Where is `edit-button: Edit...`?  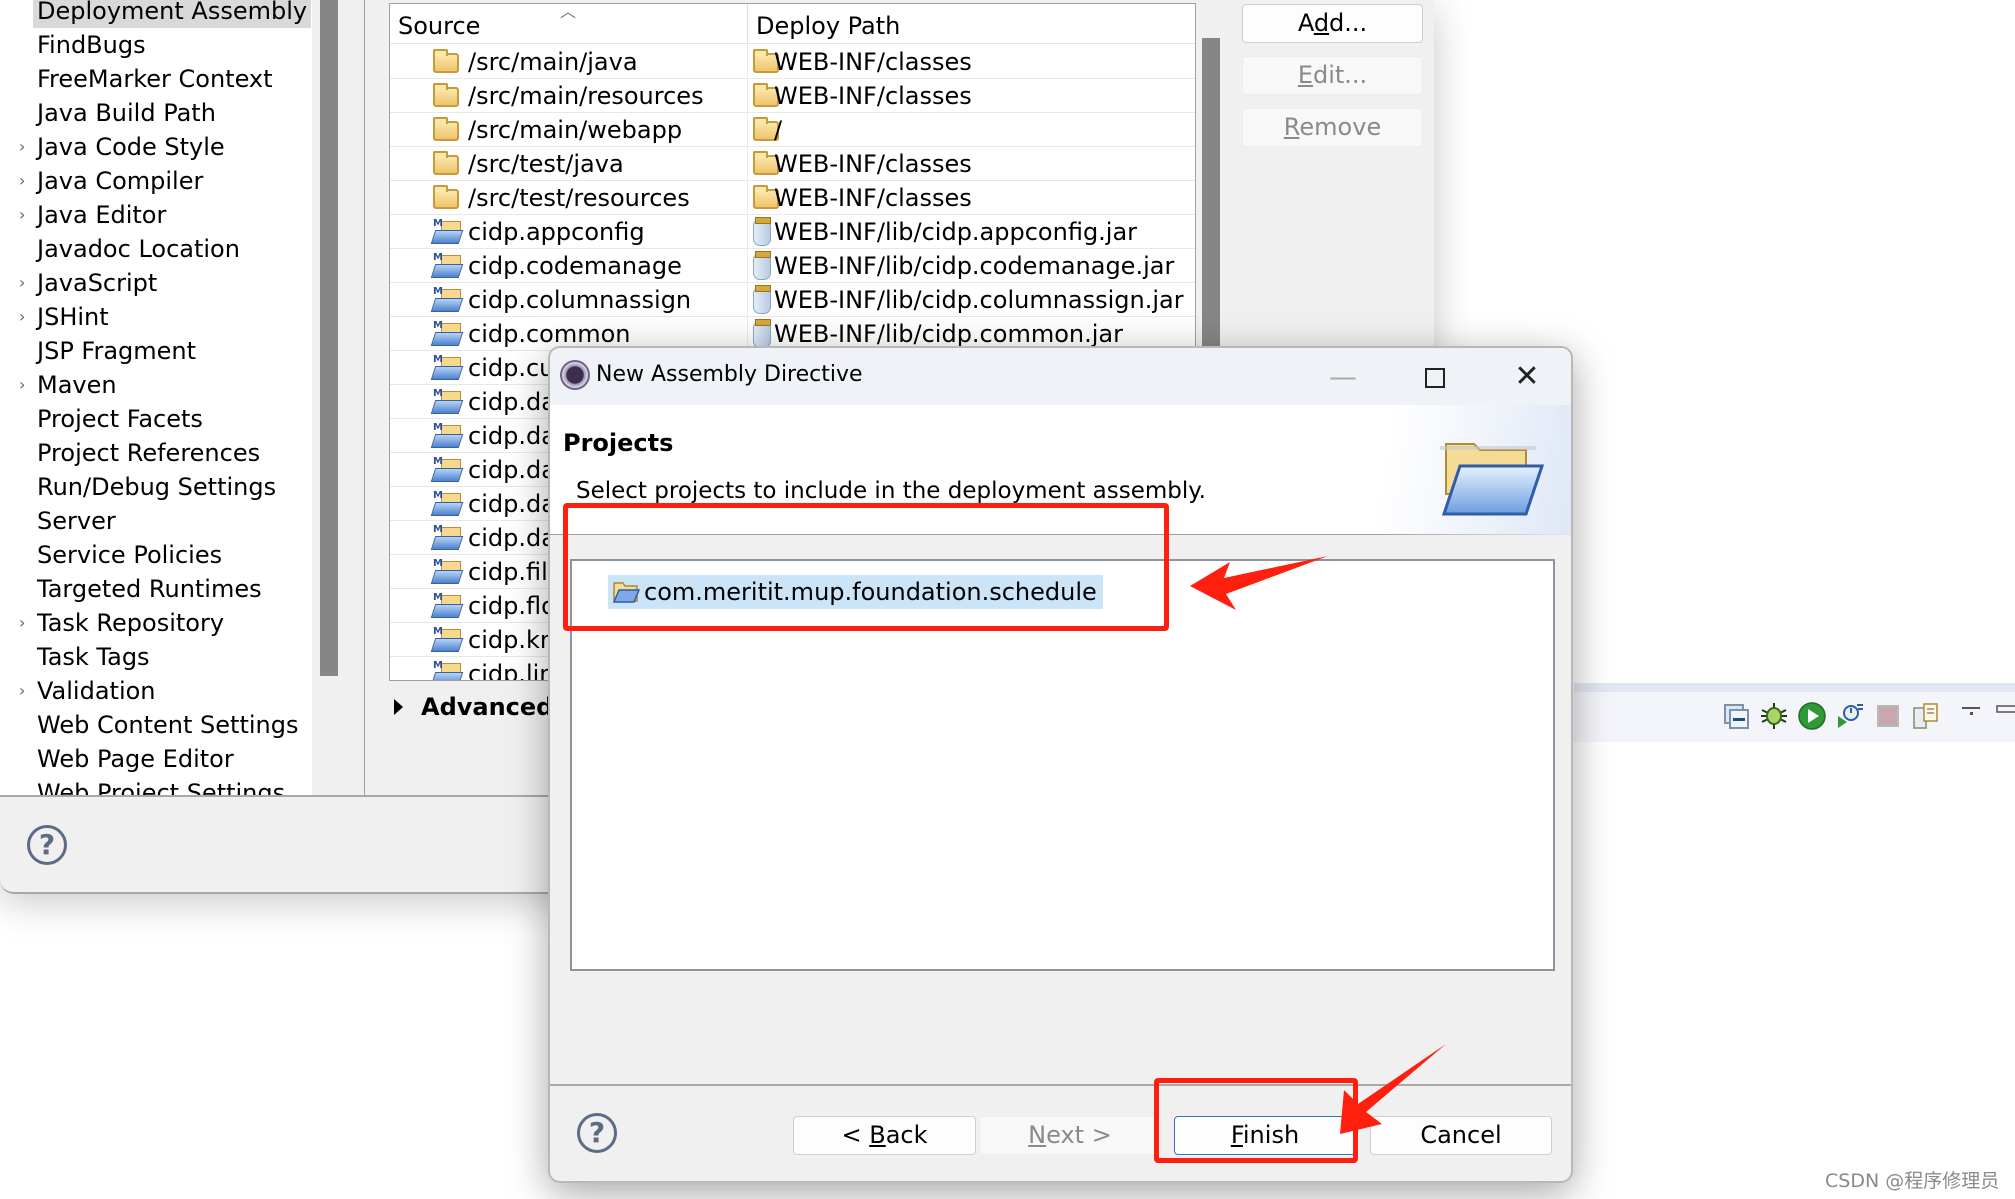 edit-button: Edit... is located at coordinates (1332, 75).